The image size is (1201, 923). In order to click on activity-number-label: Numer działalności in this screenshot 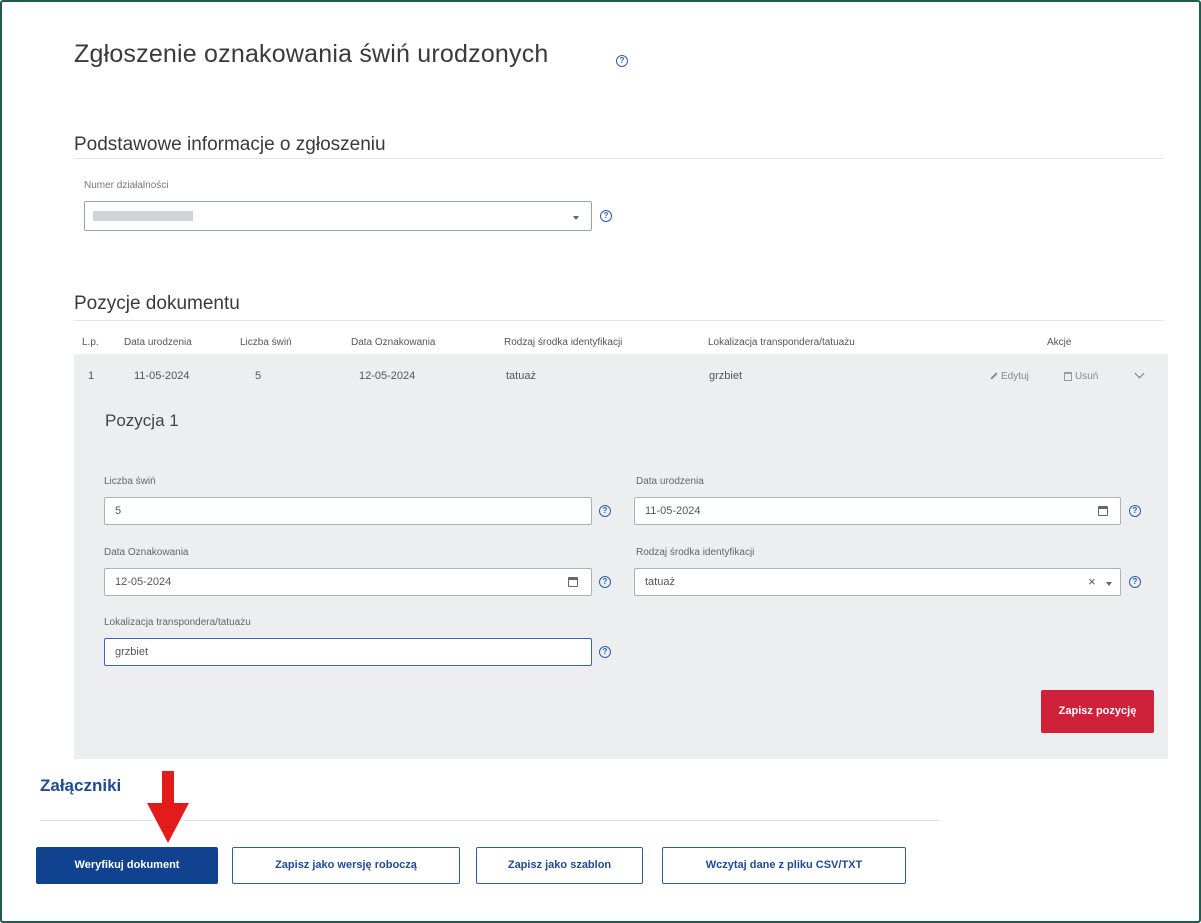, I will do `click(126, 185)`.